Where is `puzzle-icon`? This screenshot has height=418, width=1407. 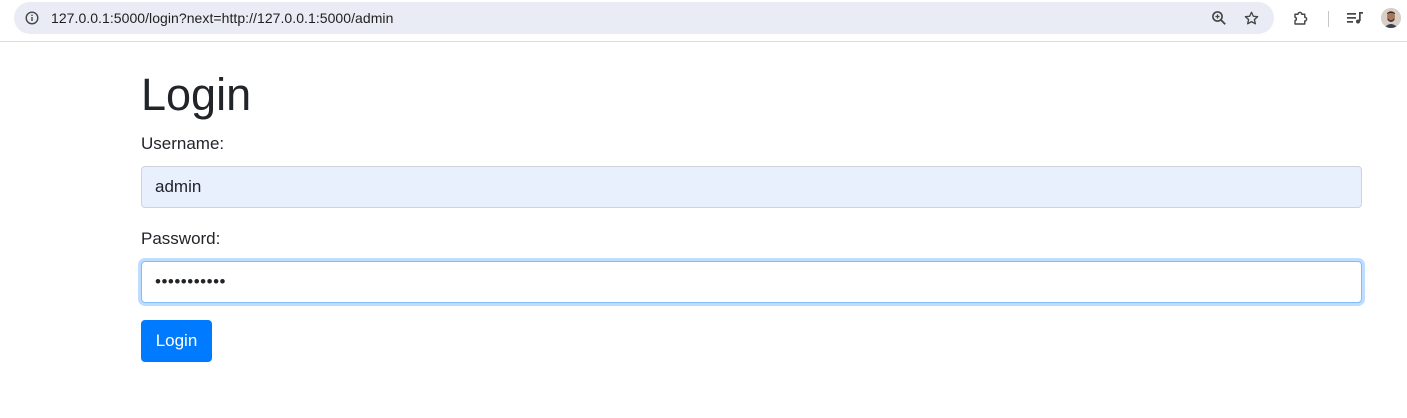
puzzle-icon is located at coordinates (1301, 18).